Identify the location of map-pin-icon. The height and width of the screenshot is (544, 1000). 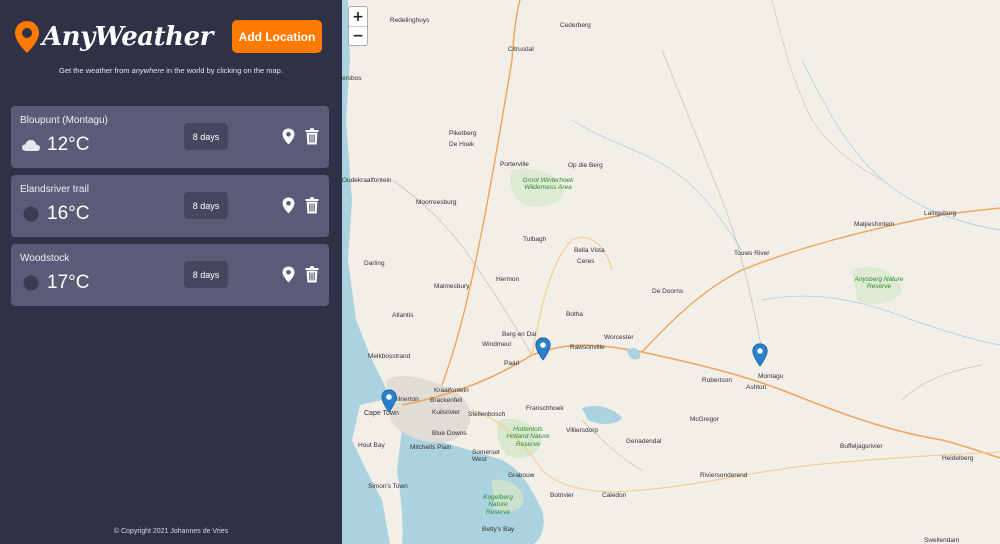
(27, 37).